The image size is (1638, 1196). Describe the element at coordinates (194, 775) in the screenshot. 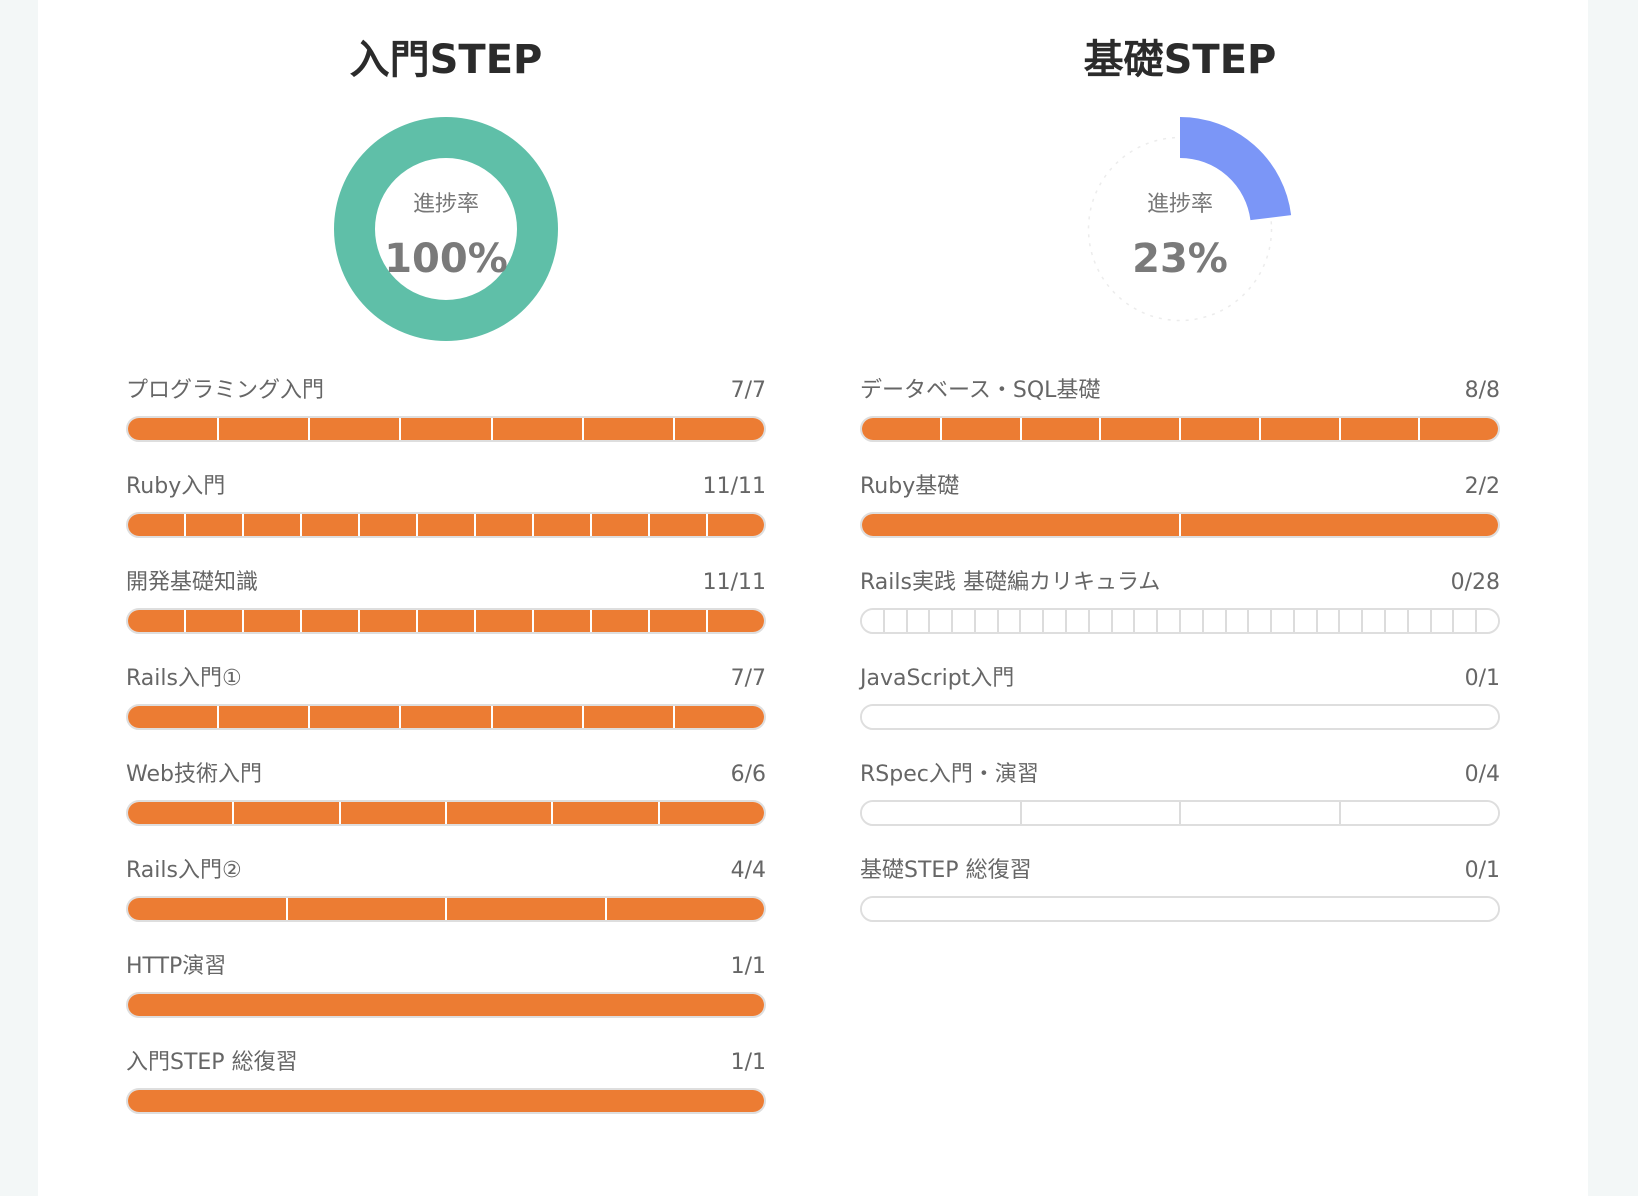

I see `course-name: Web技術入門` at that location.